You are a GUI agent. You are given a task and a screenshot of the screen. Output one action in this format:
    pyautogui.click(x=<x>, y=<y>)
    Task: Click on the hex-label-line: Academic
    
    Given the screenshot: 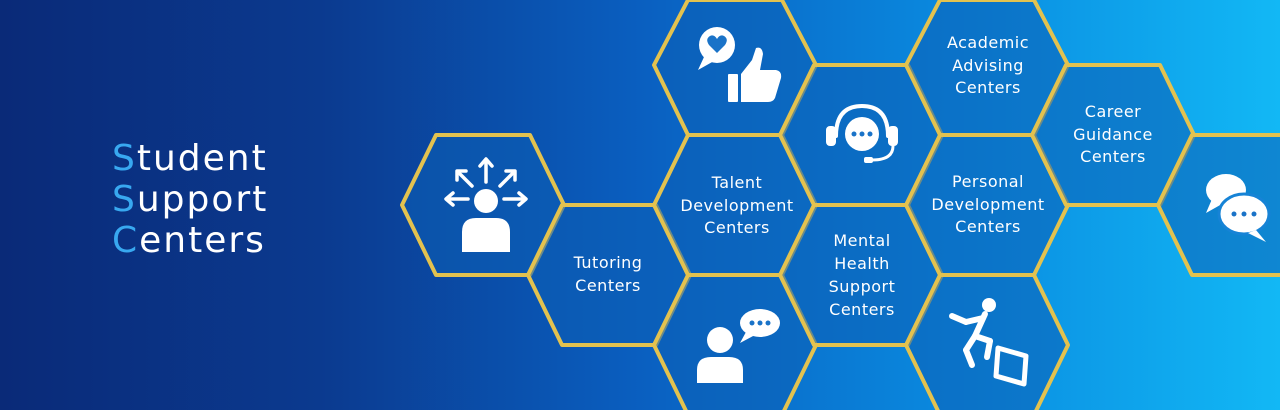 What is the action you would take?
    pyautogui.click(x=988, y=42)
    